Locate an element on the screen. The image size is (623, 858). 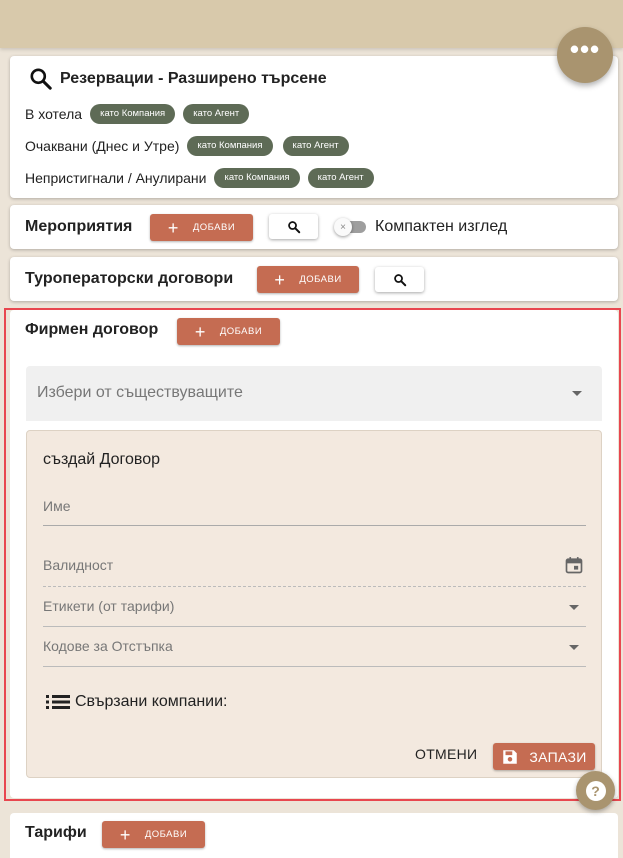
tour-contracts-title: Туроператорски договори is located at coordinates (129, 278).